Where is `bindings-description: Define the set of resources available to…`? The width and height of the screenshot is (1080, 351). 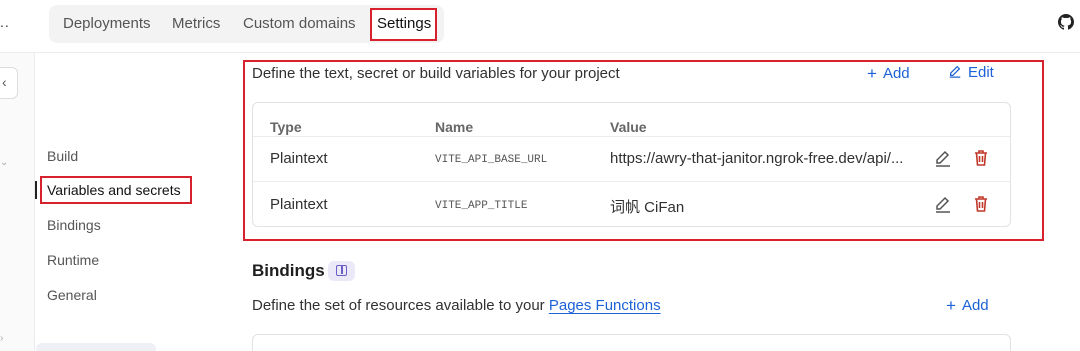 bindings-description: Define the set of resources available to… is located at coordinates (456, 305).